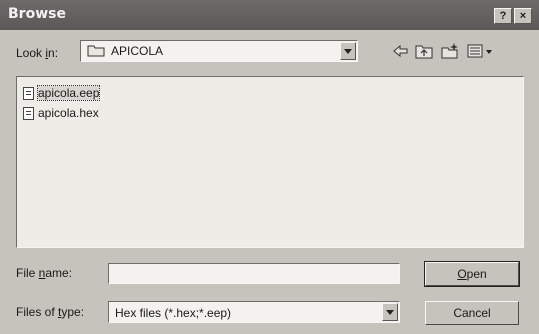 Image resolution: width=539 pixels, height=334 pixels. I want to click on look-in-value: APICOLA, so click(137, 51).